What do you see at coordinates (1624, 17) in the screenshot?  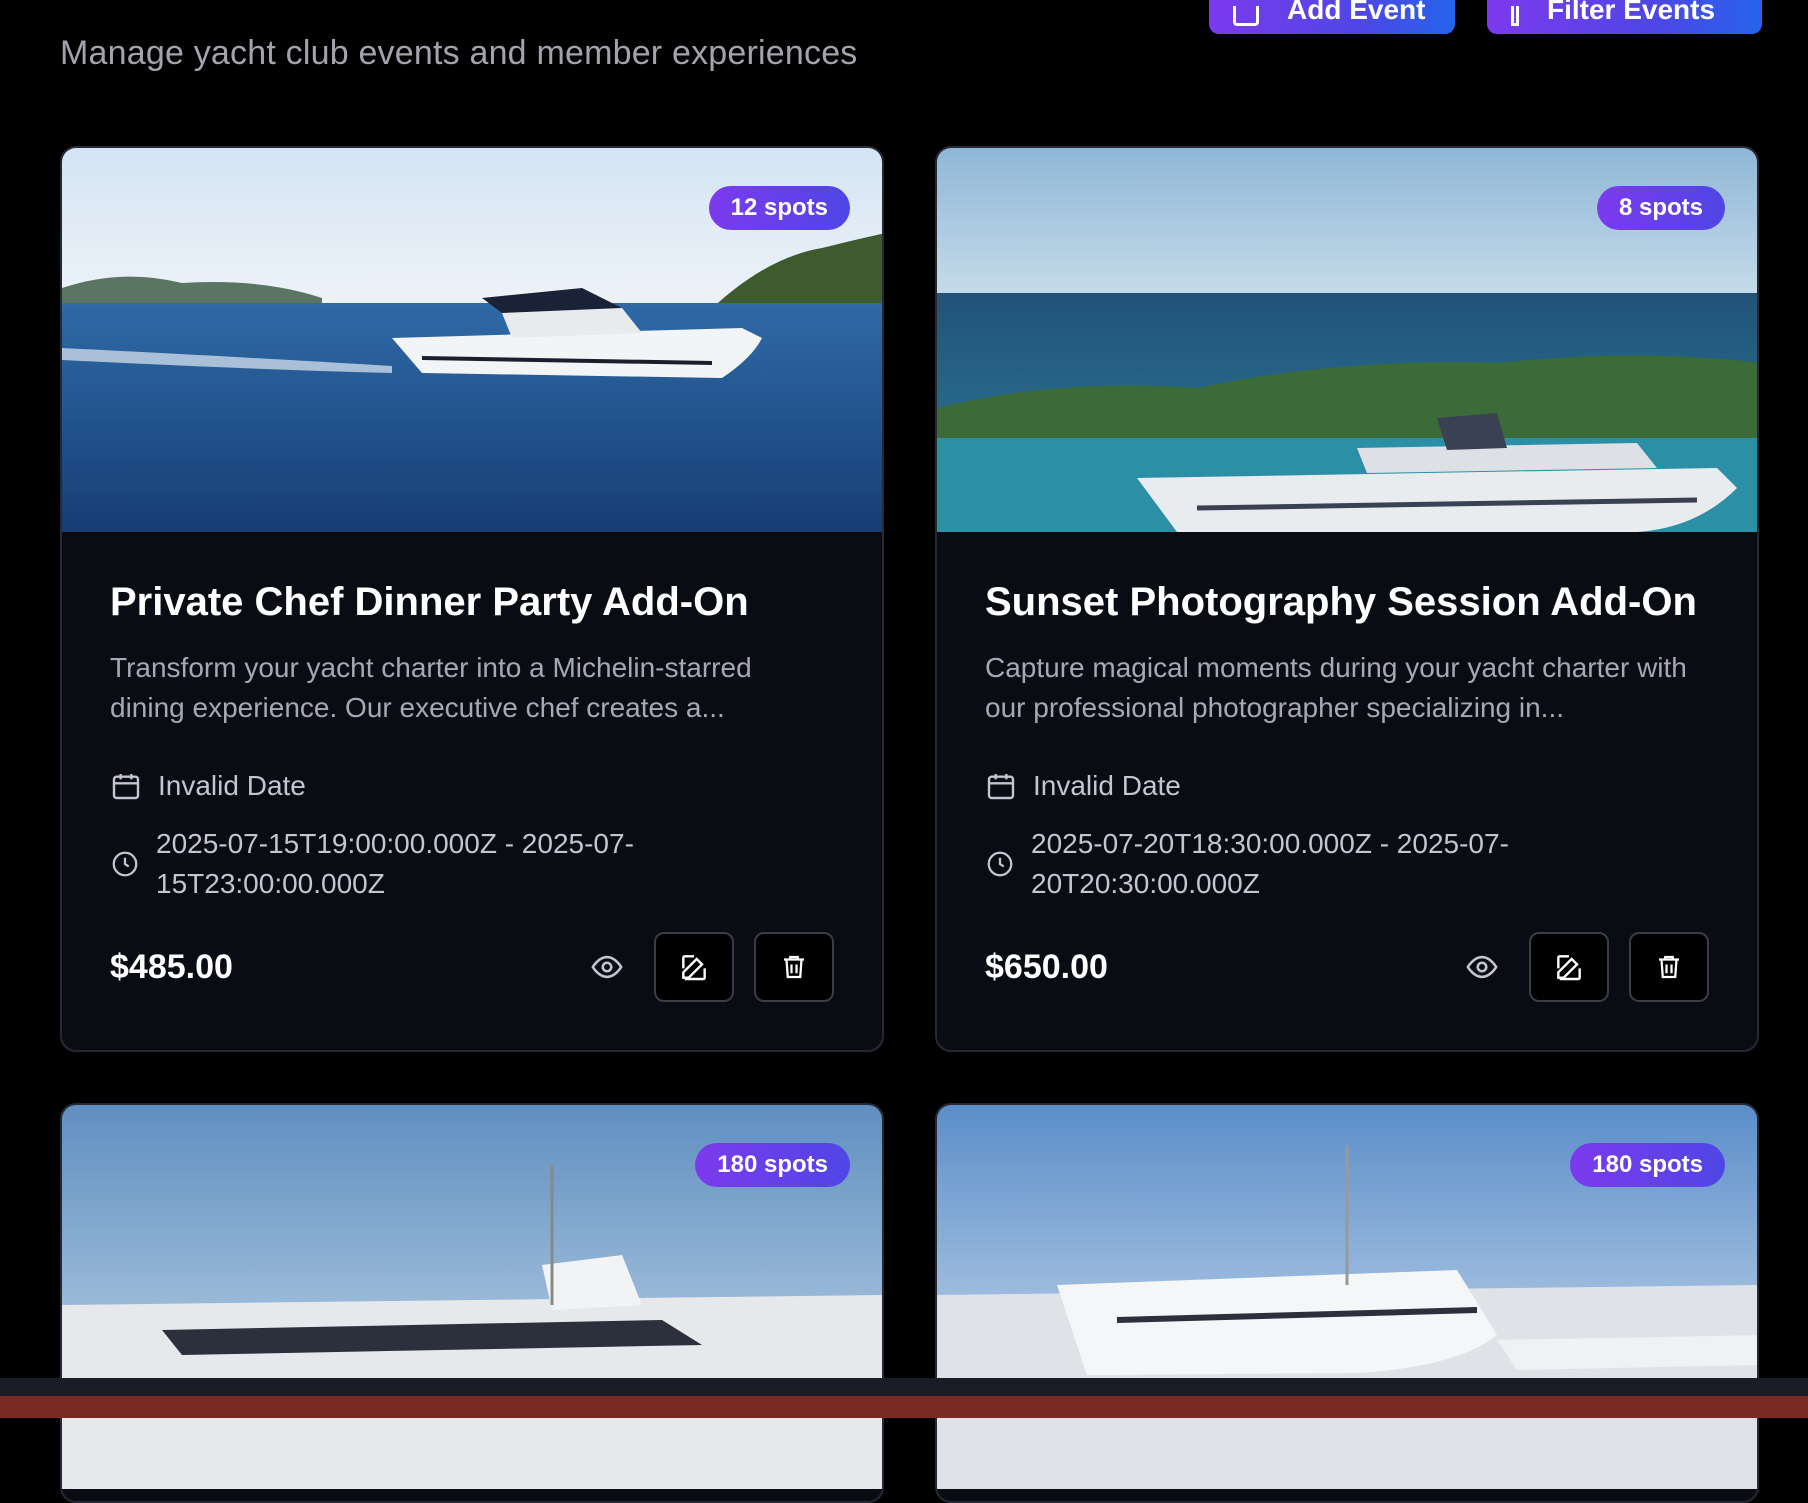 I see `filter-events-button: Filter Events` at bounding box center [1624, 17].